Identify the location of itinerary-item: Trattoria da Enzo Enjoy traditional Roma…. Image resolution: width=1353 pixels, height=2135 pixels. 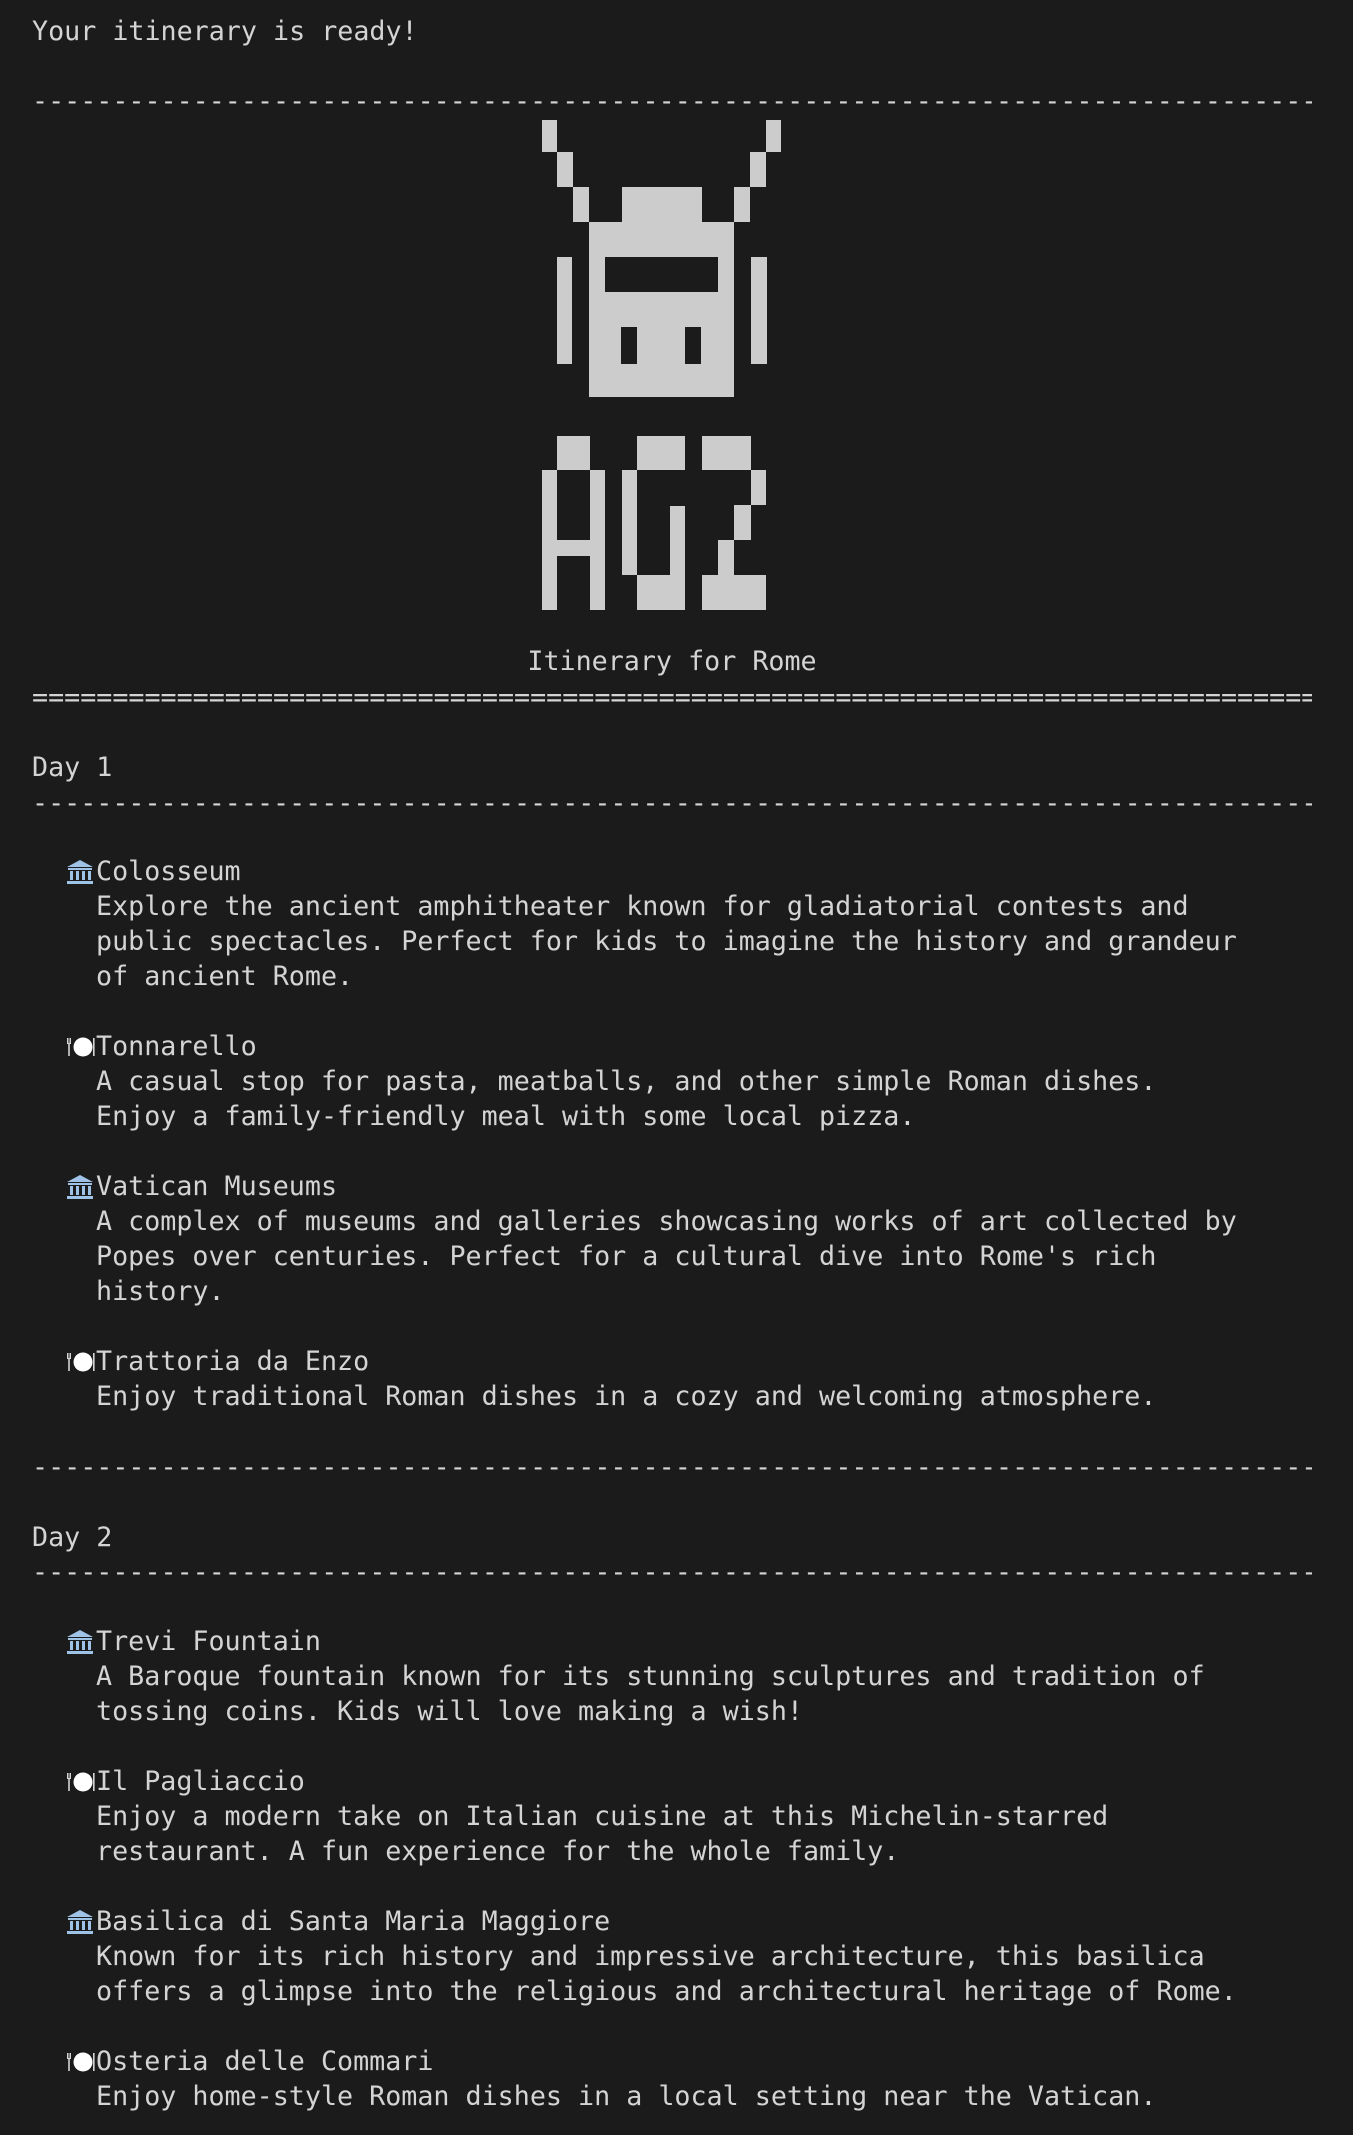
(694, 1379).